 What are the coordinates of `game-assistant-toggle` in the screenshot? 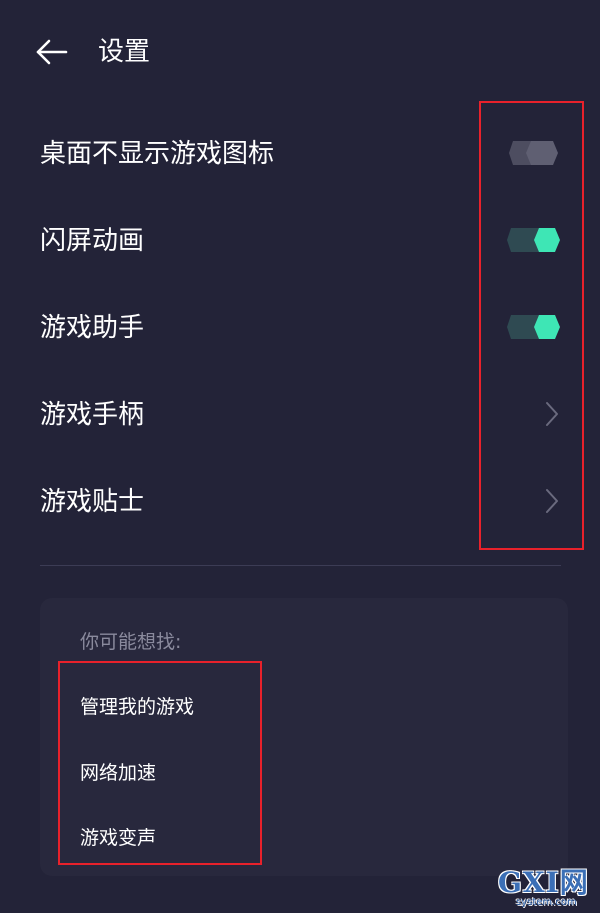 It's located at (533, 327).